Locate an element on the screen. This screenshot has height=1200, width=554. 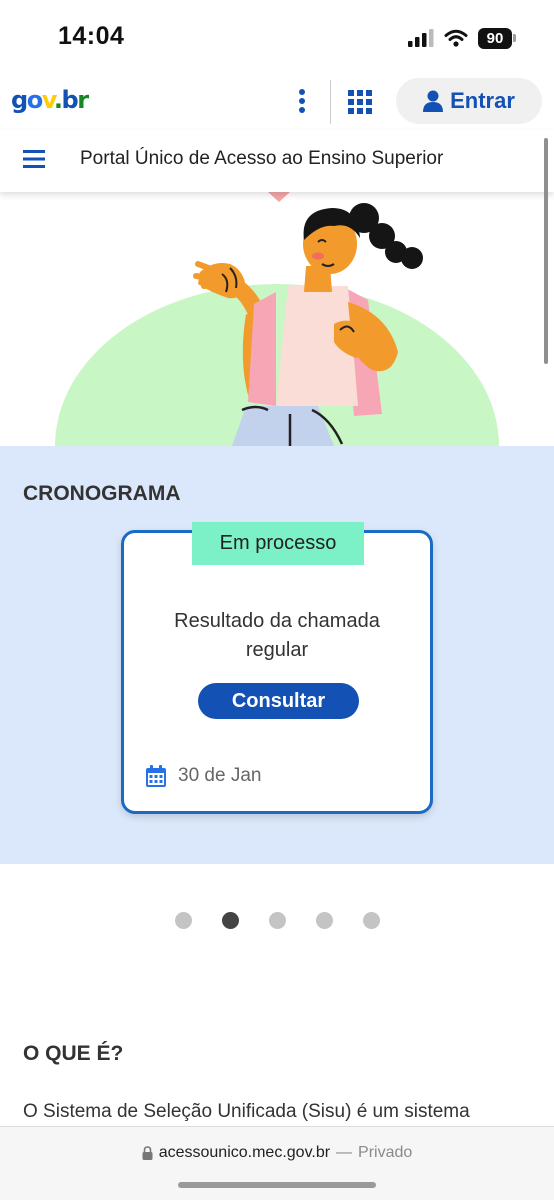
status-badge: Em processo is located at coordinates (278, 543).